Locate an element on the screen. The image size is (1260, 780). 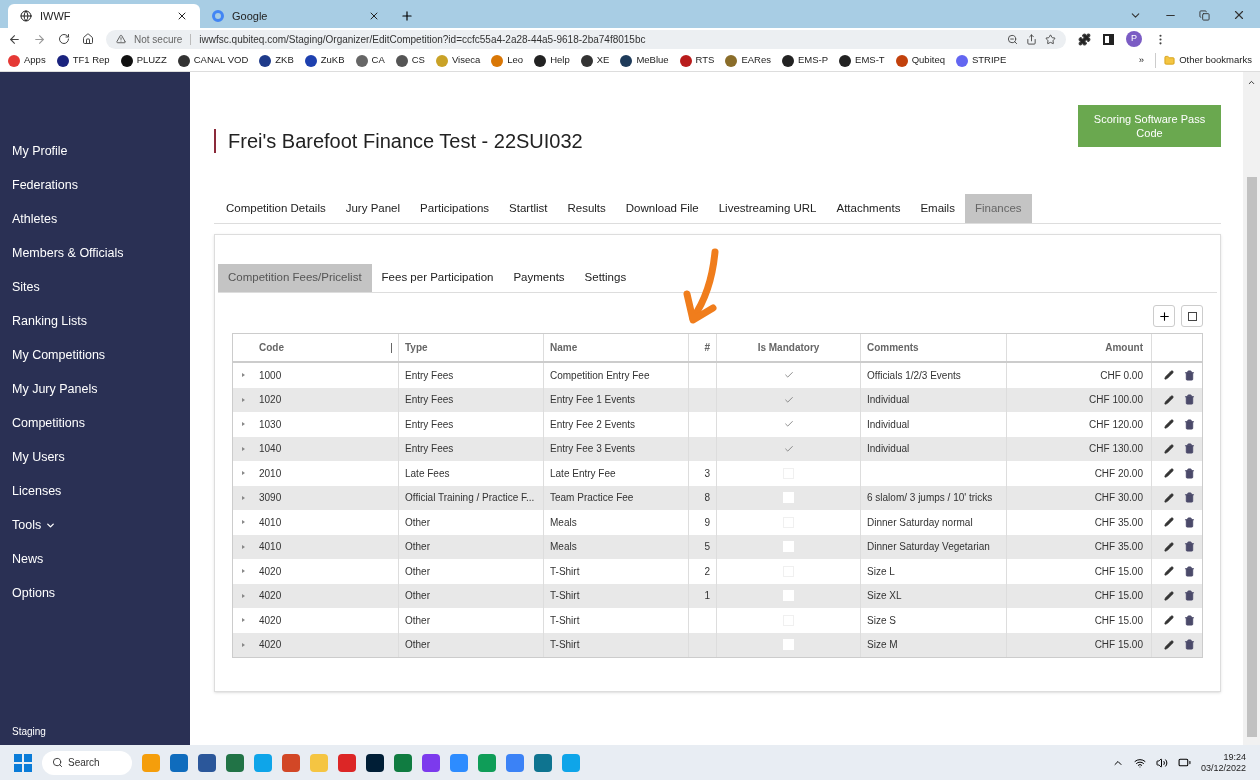
bookmark: RTS is located at coordinates (697, 60).